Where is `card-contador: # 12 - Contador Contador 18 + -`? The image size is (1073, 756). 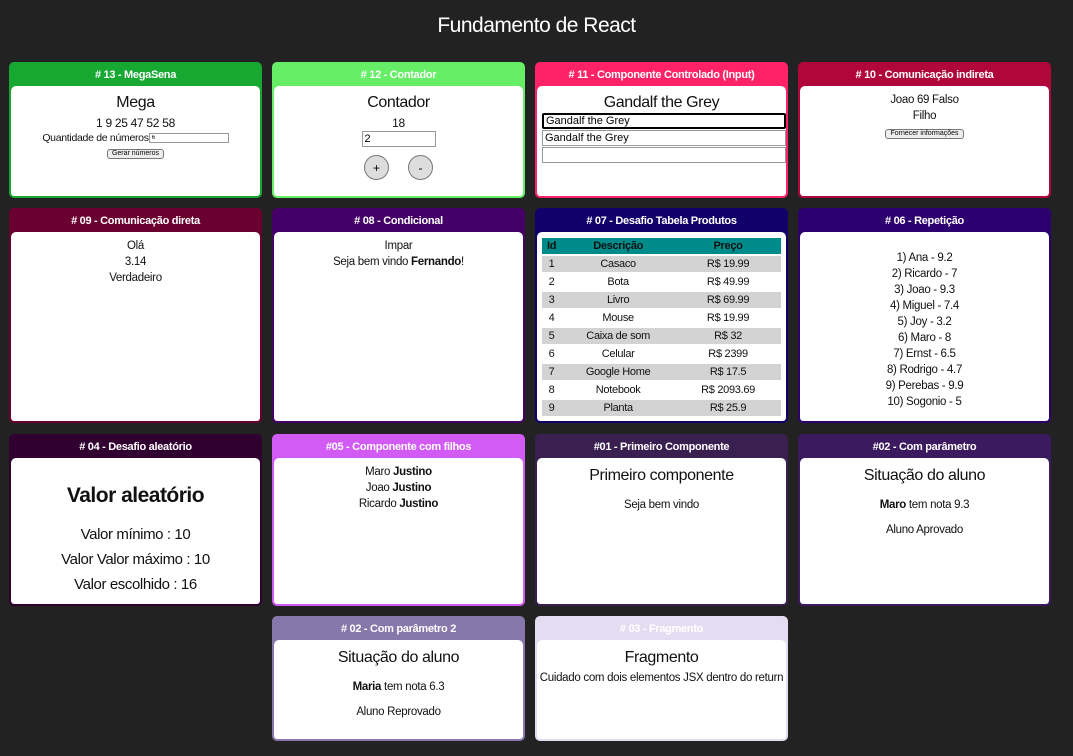
card-contador: # 12 - Contador Contador 18 + - is located at coordinates (398, 130).